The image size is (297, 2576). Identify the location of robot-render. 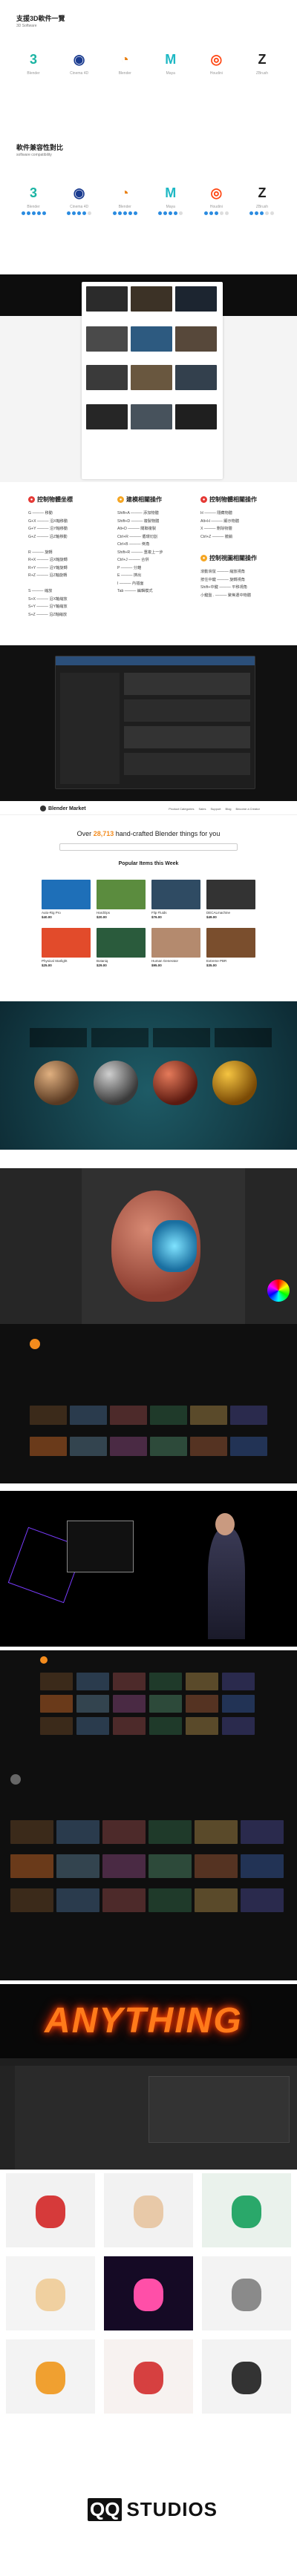
(247, 2293).